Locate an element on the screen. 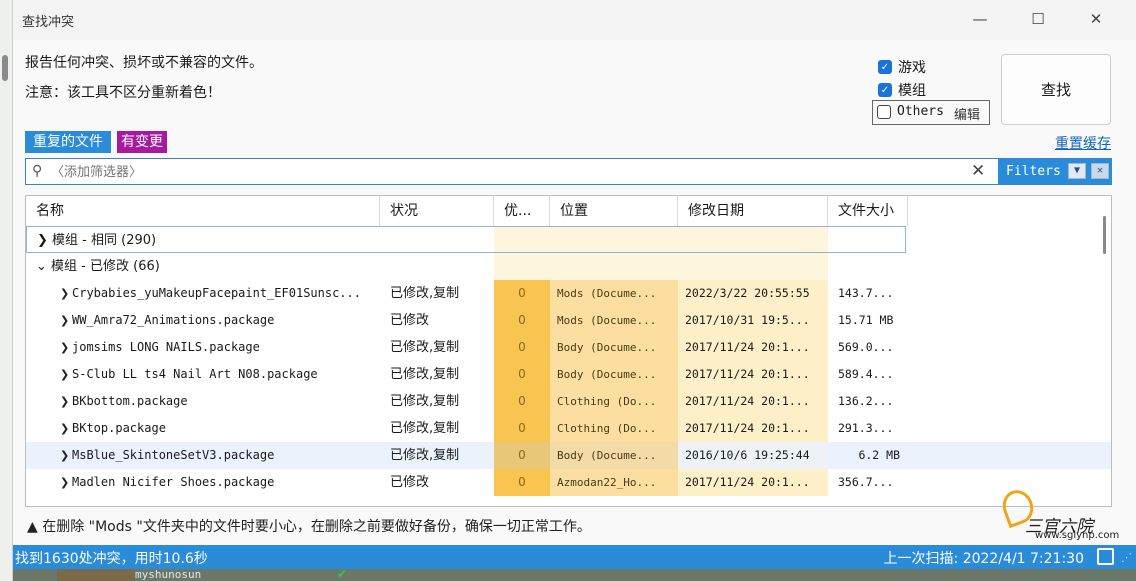 The image size is (1136, 581). column-header-status: 状况 is located at coordinates (437, 211).